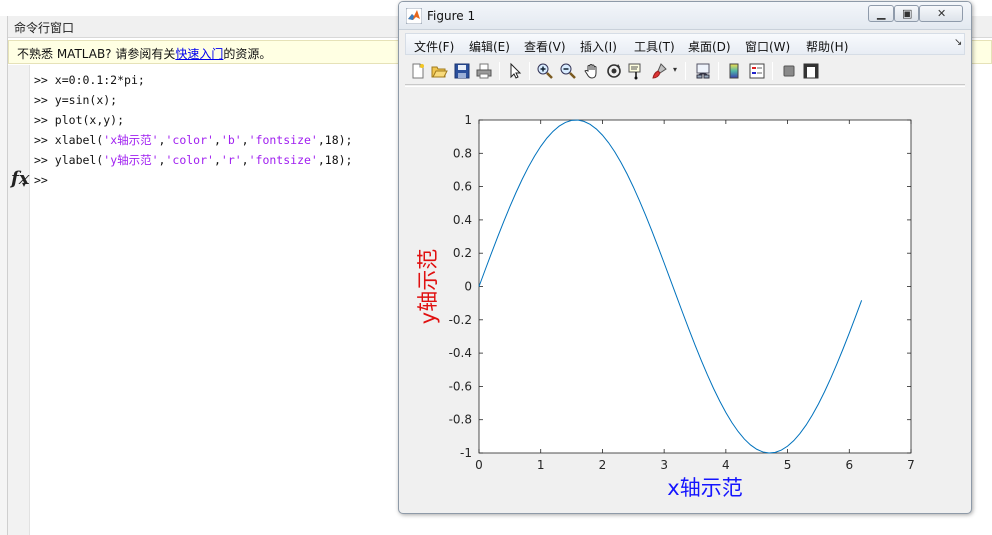  I want to click on y-tick-label: 0.2, so click(462, 253).